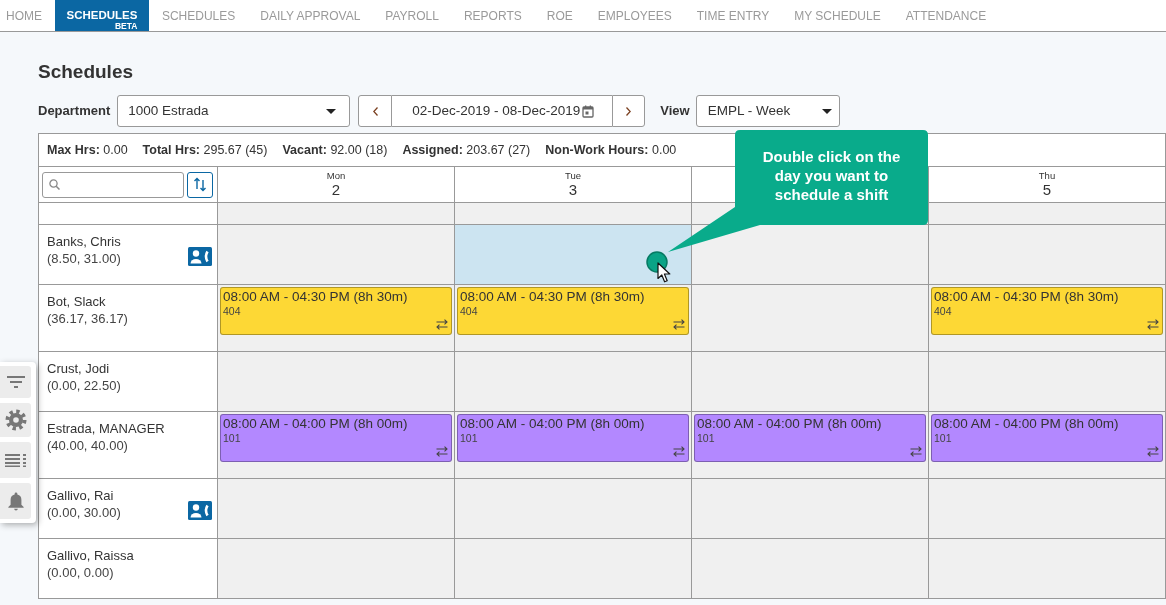 Image resolution: width=1166 pixels, height=605 pixels. I want to click on employee-name: Banks, Chris, so click(84, 241).